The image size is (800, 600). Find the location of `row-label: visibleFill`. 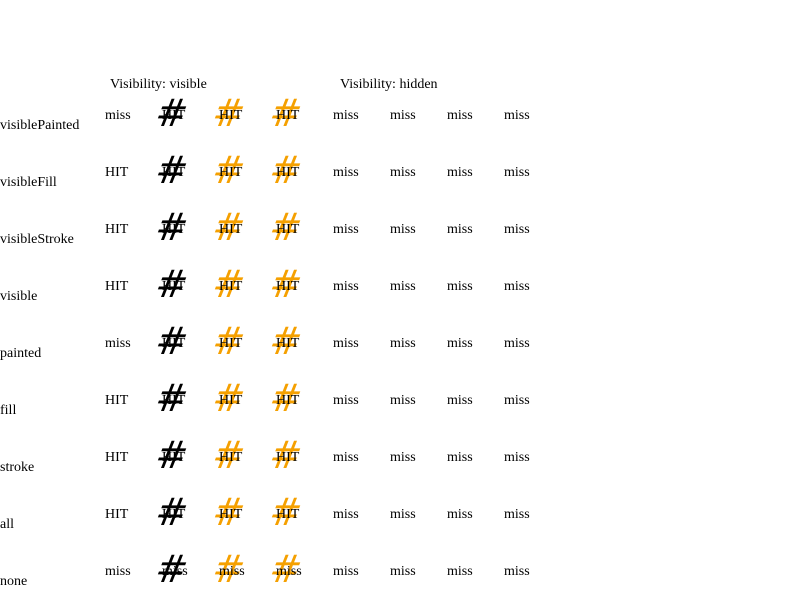

row-label: visibleFill is located at coordinates (28, 182).